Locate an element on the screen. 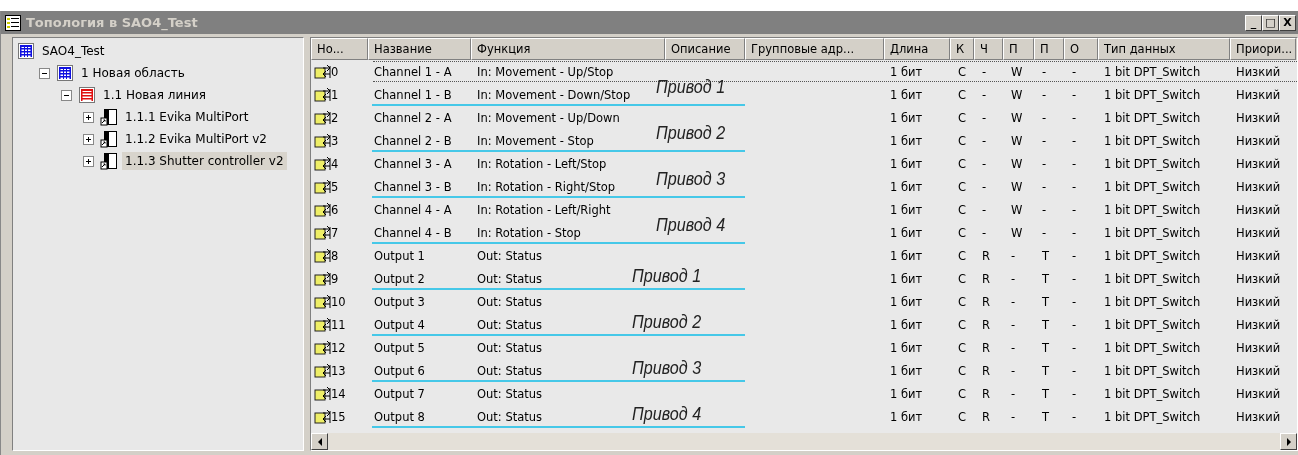 Image resolution: width=1298 pixels, height=455 pixels. tree-item: 1.1.2 Evika MultiPort v2 is located at coordinates (196, 139).